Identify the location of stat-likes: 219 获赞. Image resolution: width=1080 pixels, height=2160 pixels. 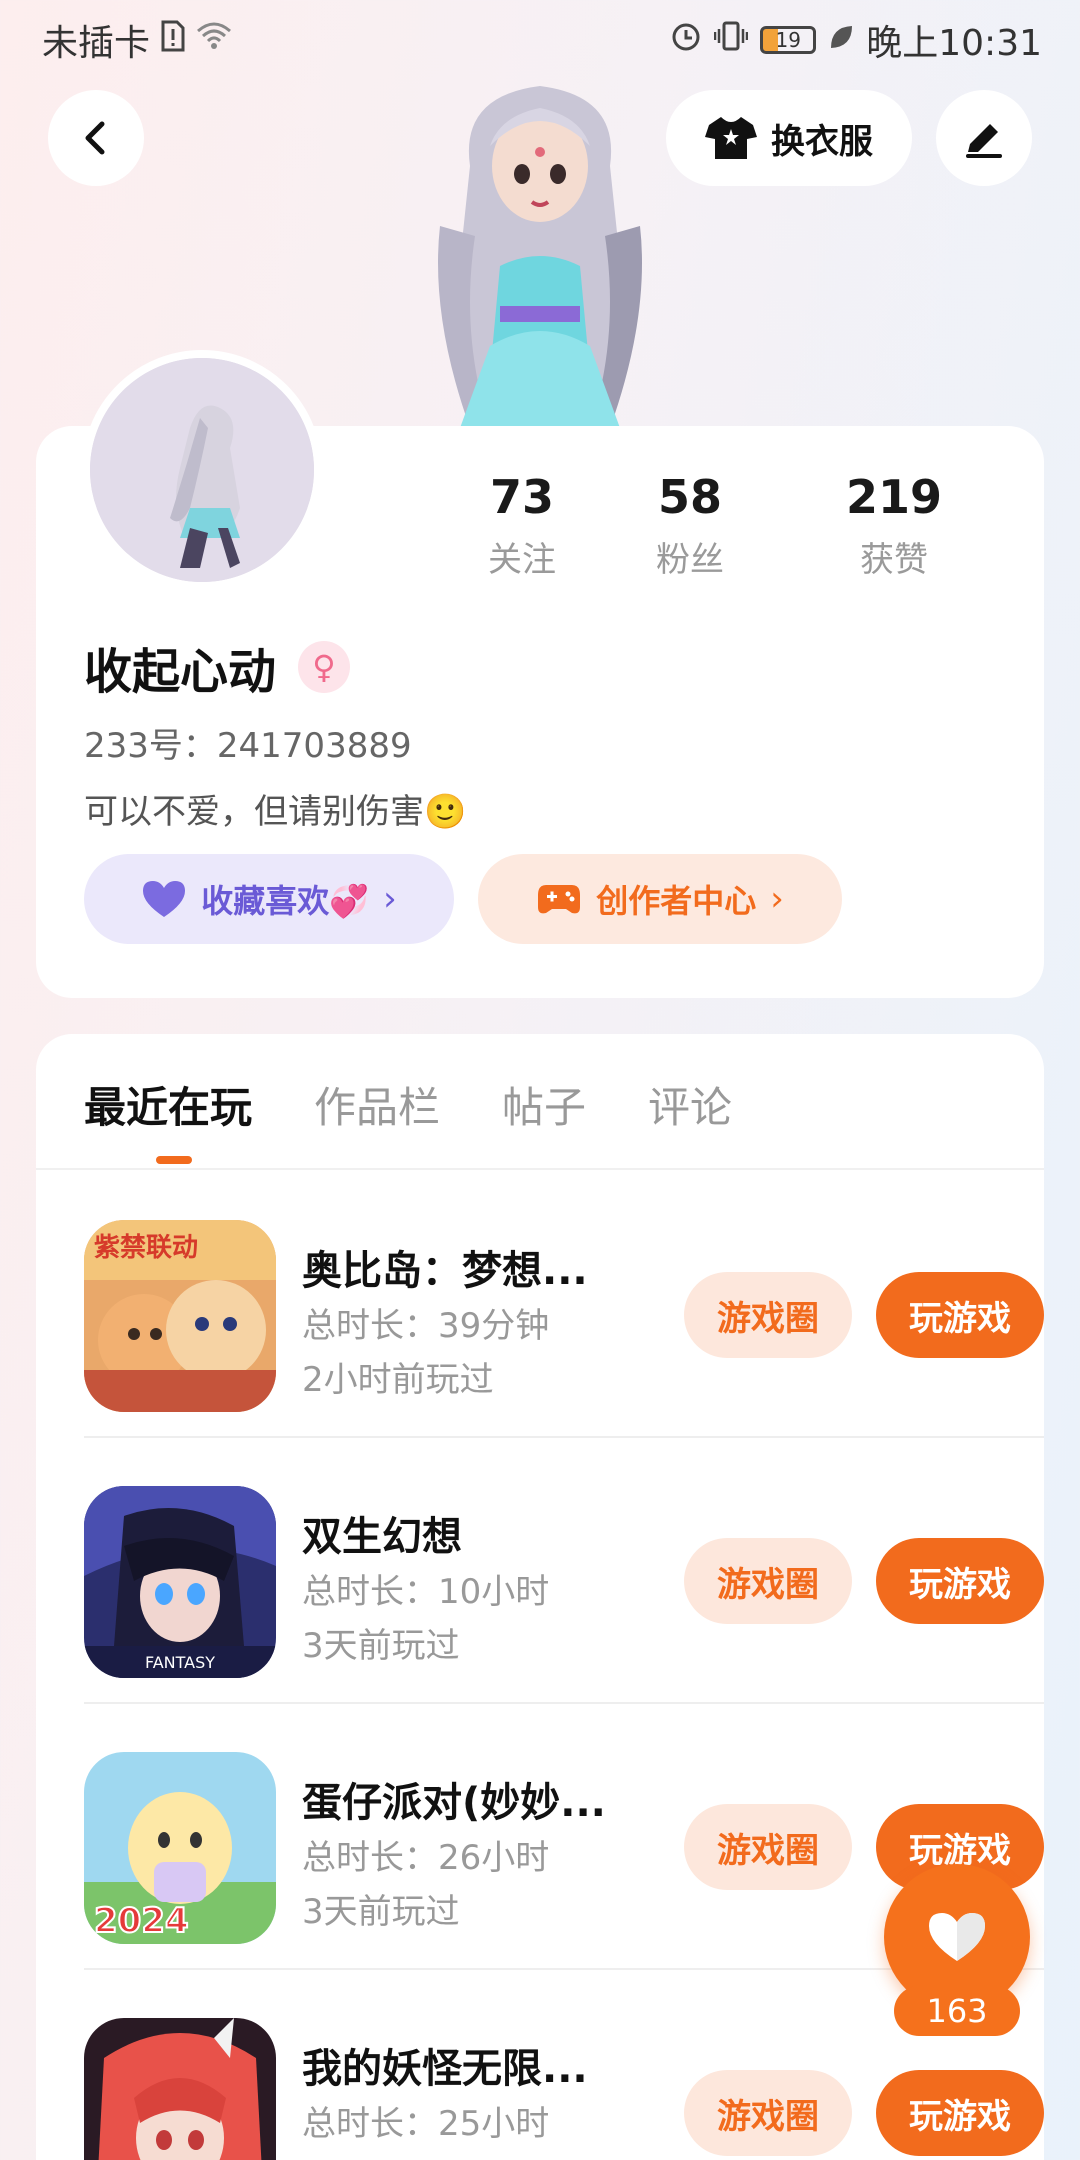
(894, 530).